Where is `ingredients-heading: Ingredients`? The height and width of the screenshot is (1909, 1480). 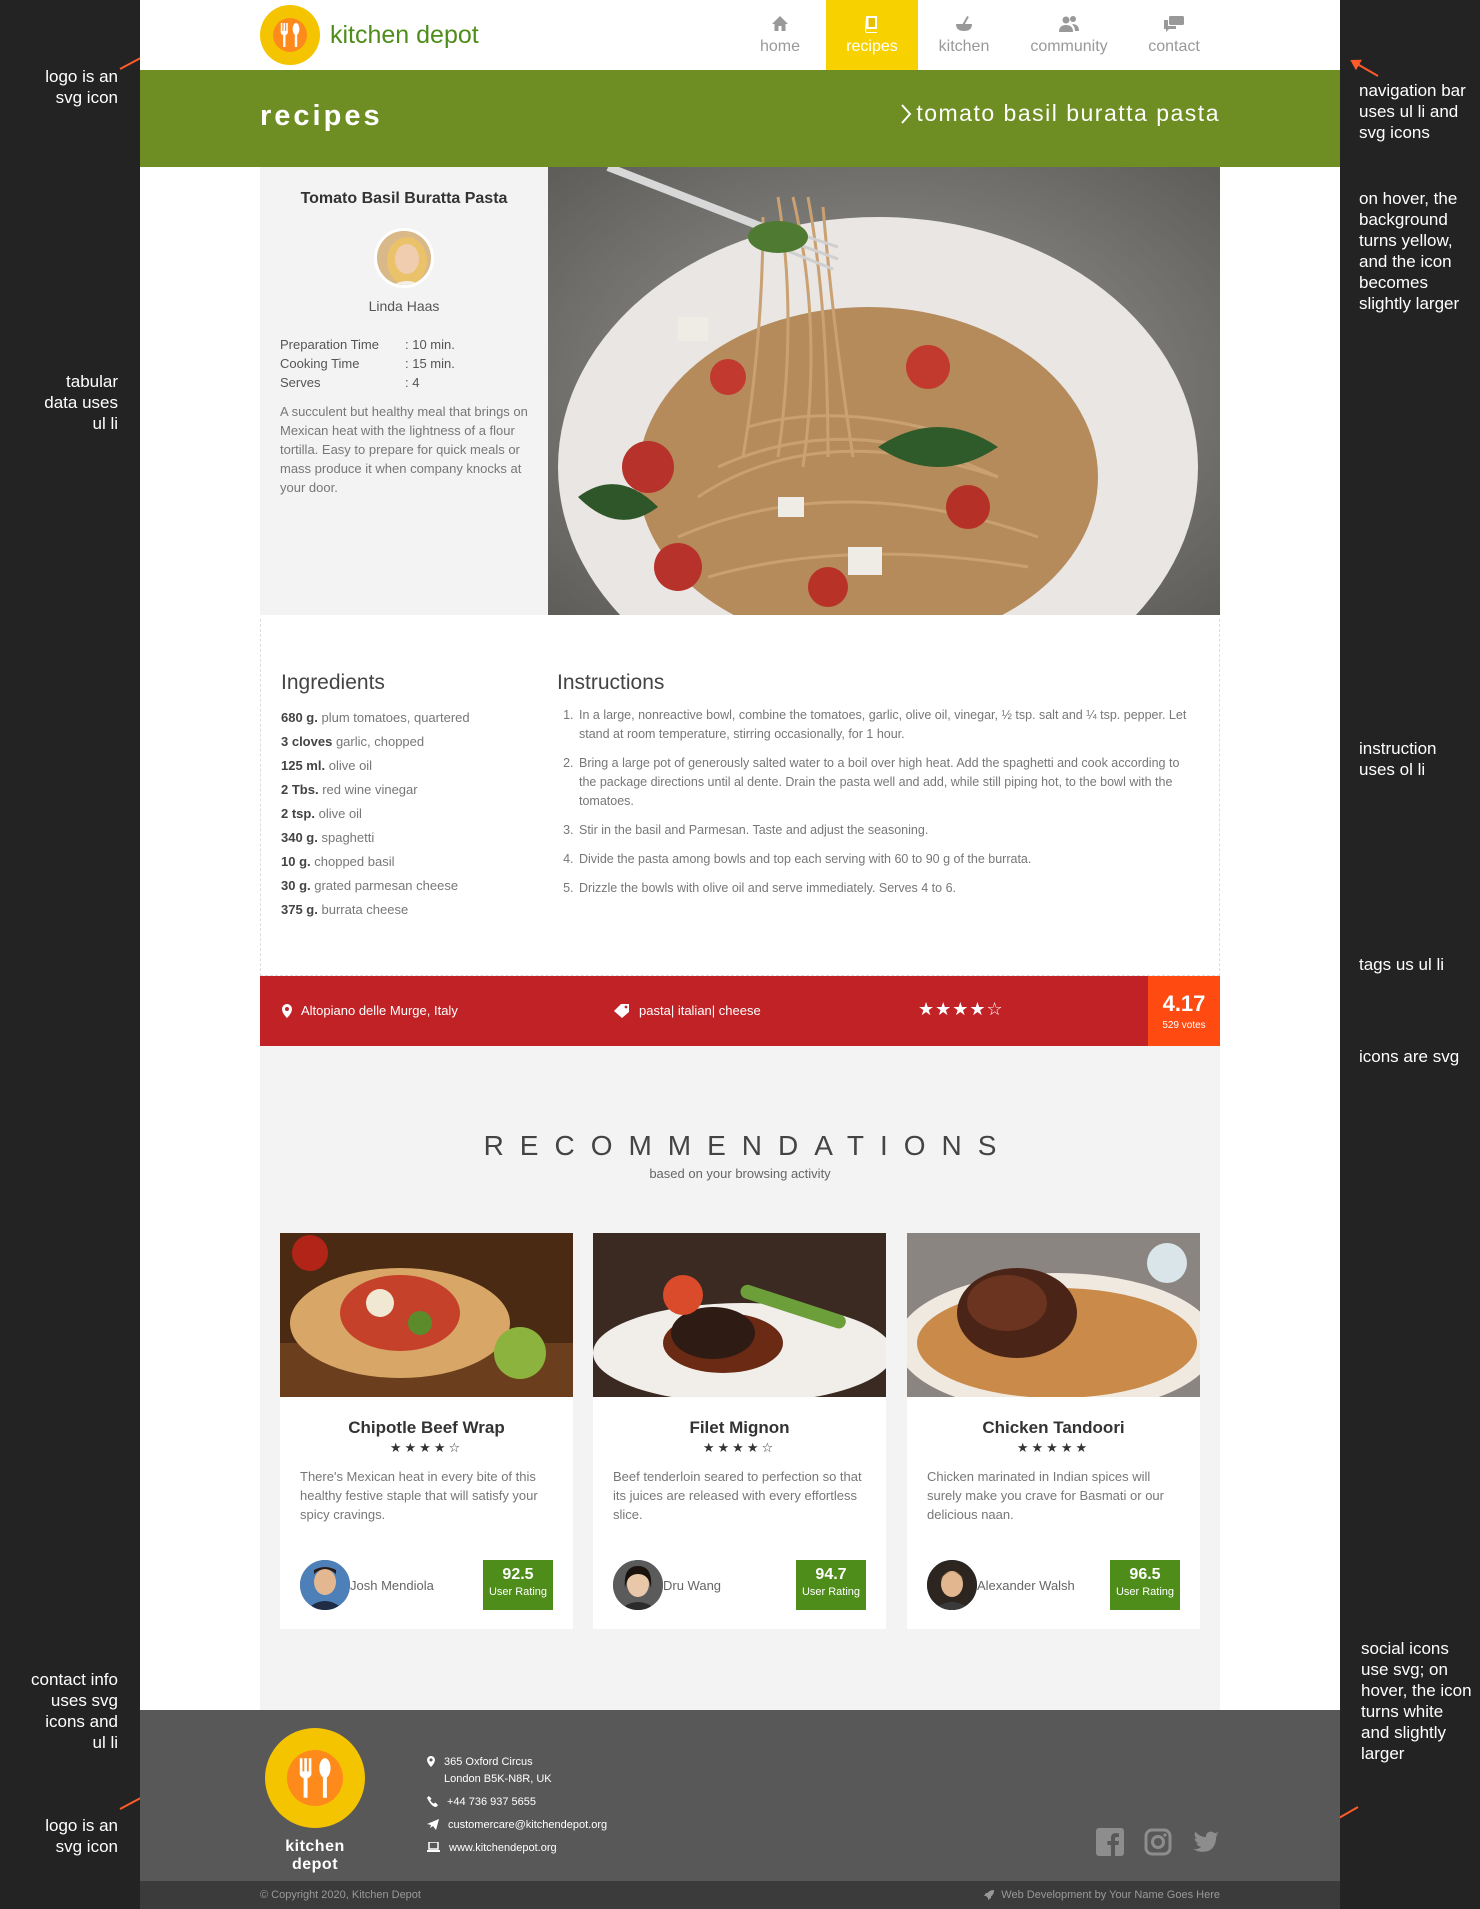
ingredients-heading: Ingredients is located at coordinates (333, 682).